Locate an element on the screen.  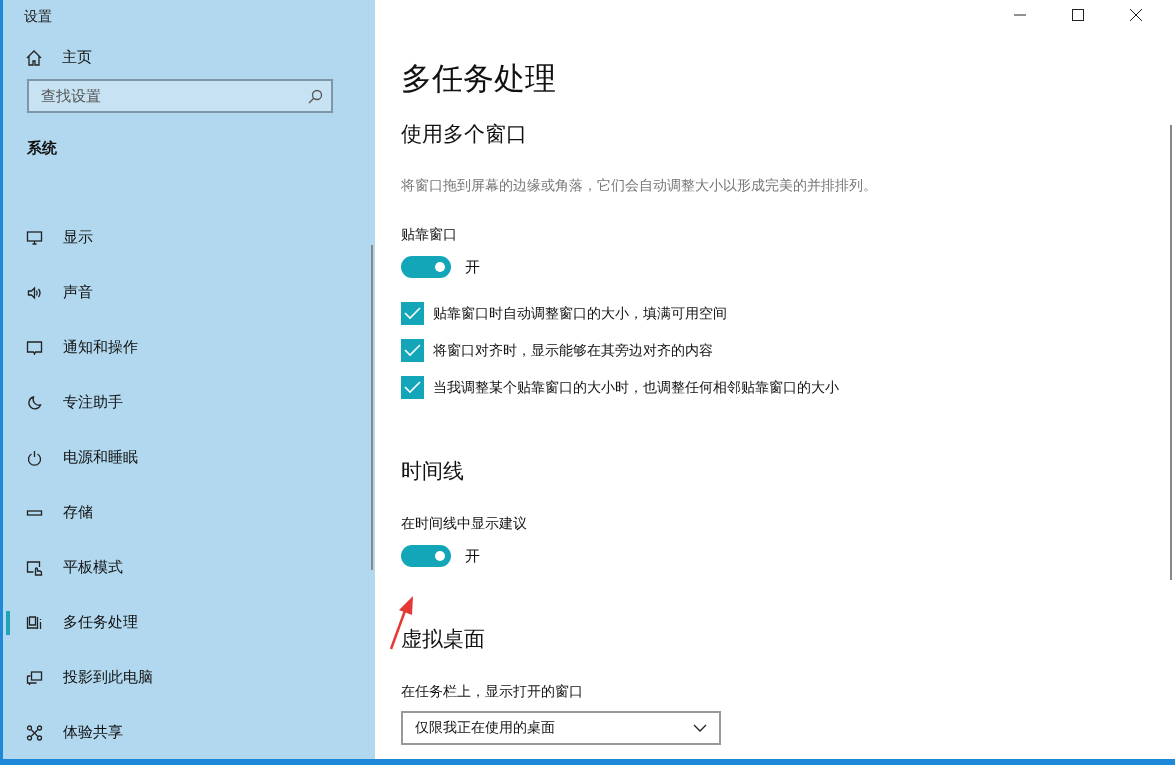
setting-label: 贴靠窗口 is located at coordinates (429, 235).